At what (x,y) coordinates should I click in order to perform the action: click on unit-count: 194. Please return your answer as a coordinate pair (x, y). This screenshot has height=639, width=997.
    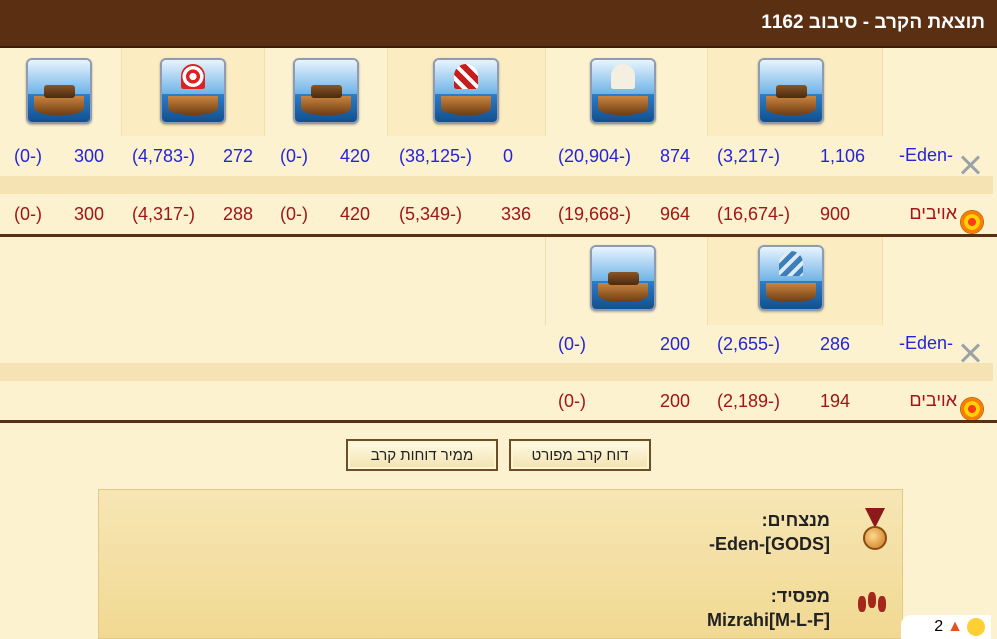
    Looking at the image, I should click on (835, 401).